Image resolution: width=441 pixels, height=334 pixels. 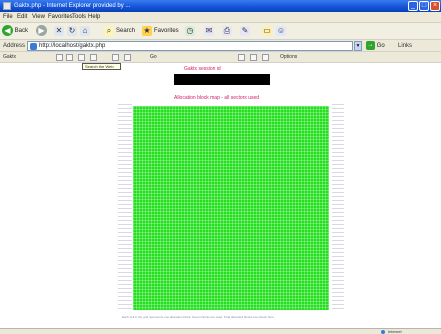 What do you see at coordinates (109, 31) in the screenshot?
I see `search-icon: ⌕` at bounding box center [109, 31].